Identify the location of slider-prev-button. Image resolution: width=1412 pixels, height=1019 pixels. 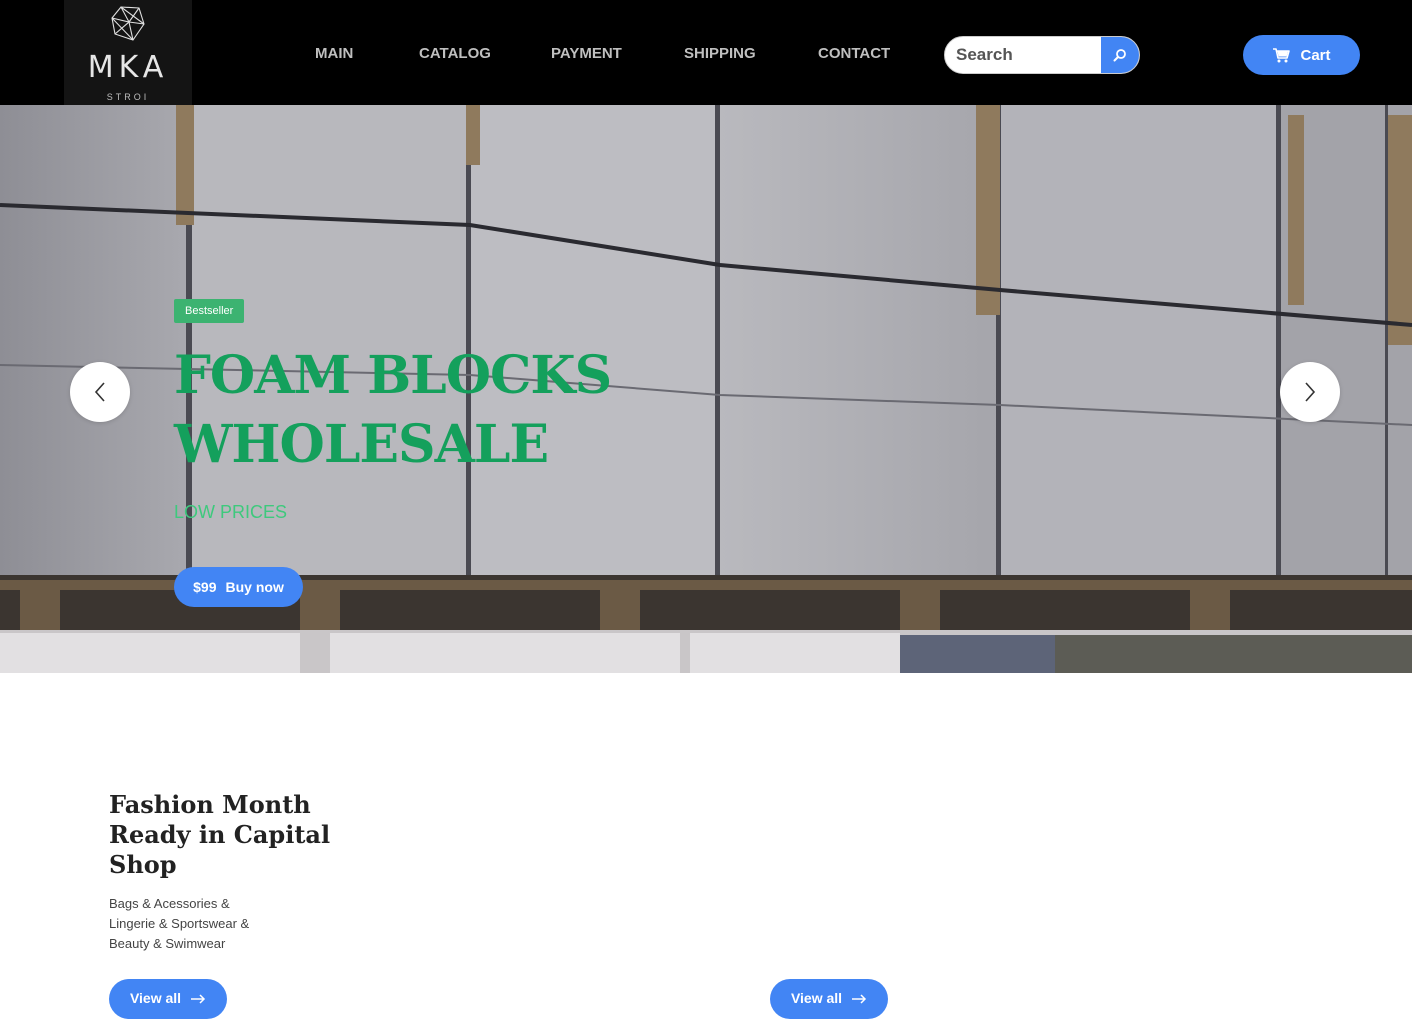
(100, 392).